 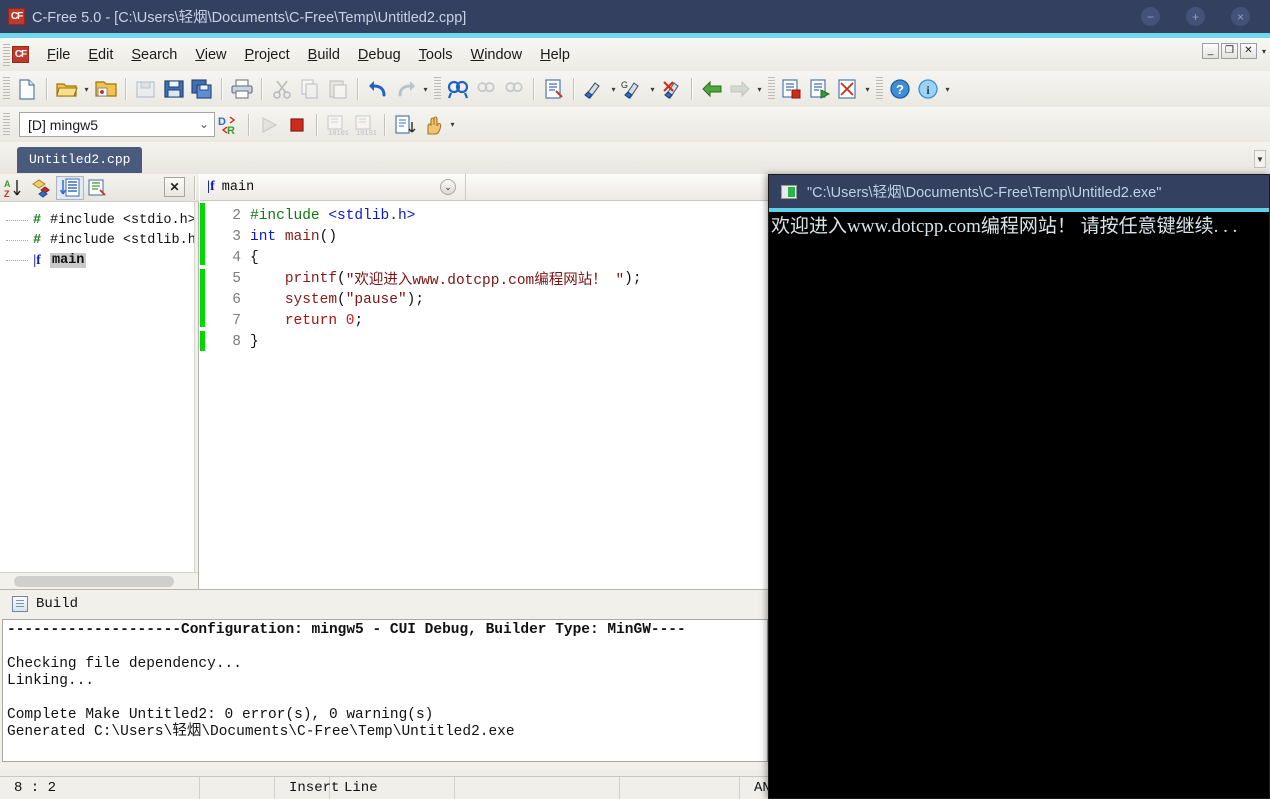 I want to click on console-output: 欢迎进入www.dotcpp.com编程网站！ 请按任意键继续. . ., so click(x=1019, y=225).